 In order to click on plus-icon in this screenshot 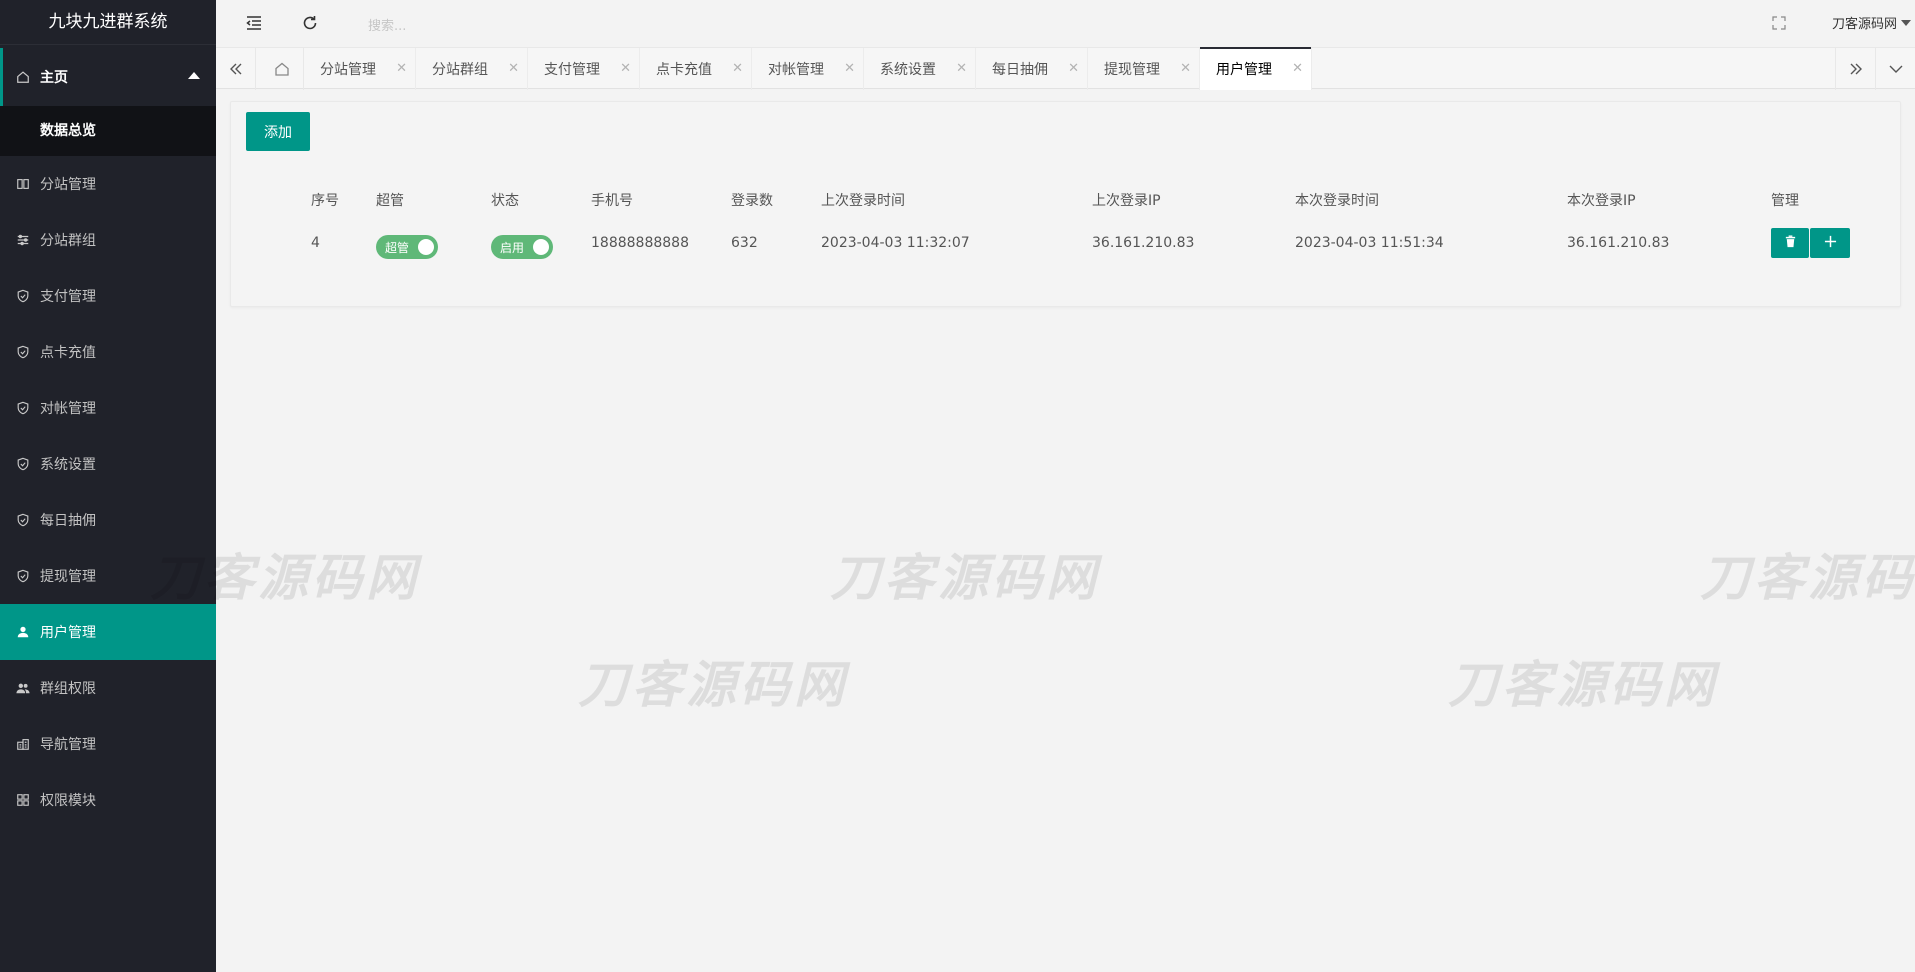, I will do `click(1830, 243)`.